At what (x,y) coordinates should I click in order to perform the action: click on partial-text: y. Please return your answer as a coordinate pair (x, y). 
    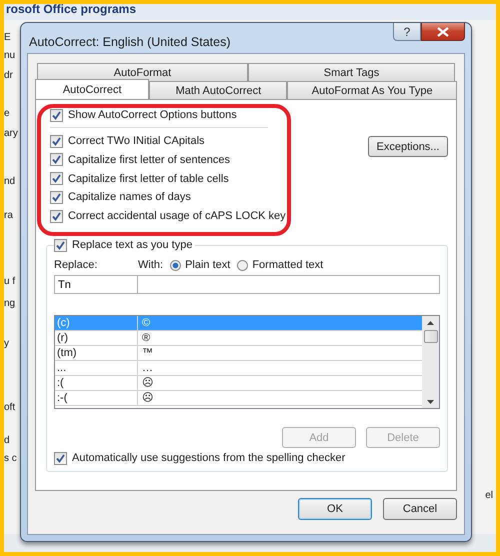
    Looking at the image, I should click on (6, 343).